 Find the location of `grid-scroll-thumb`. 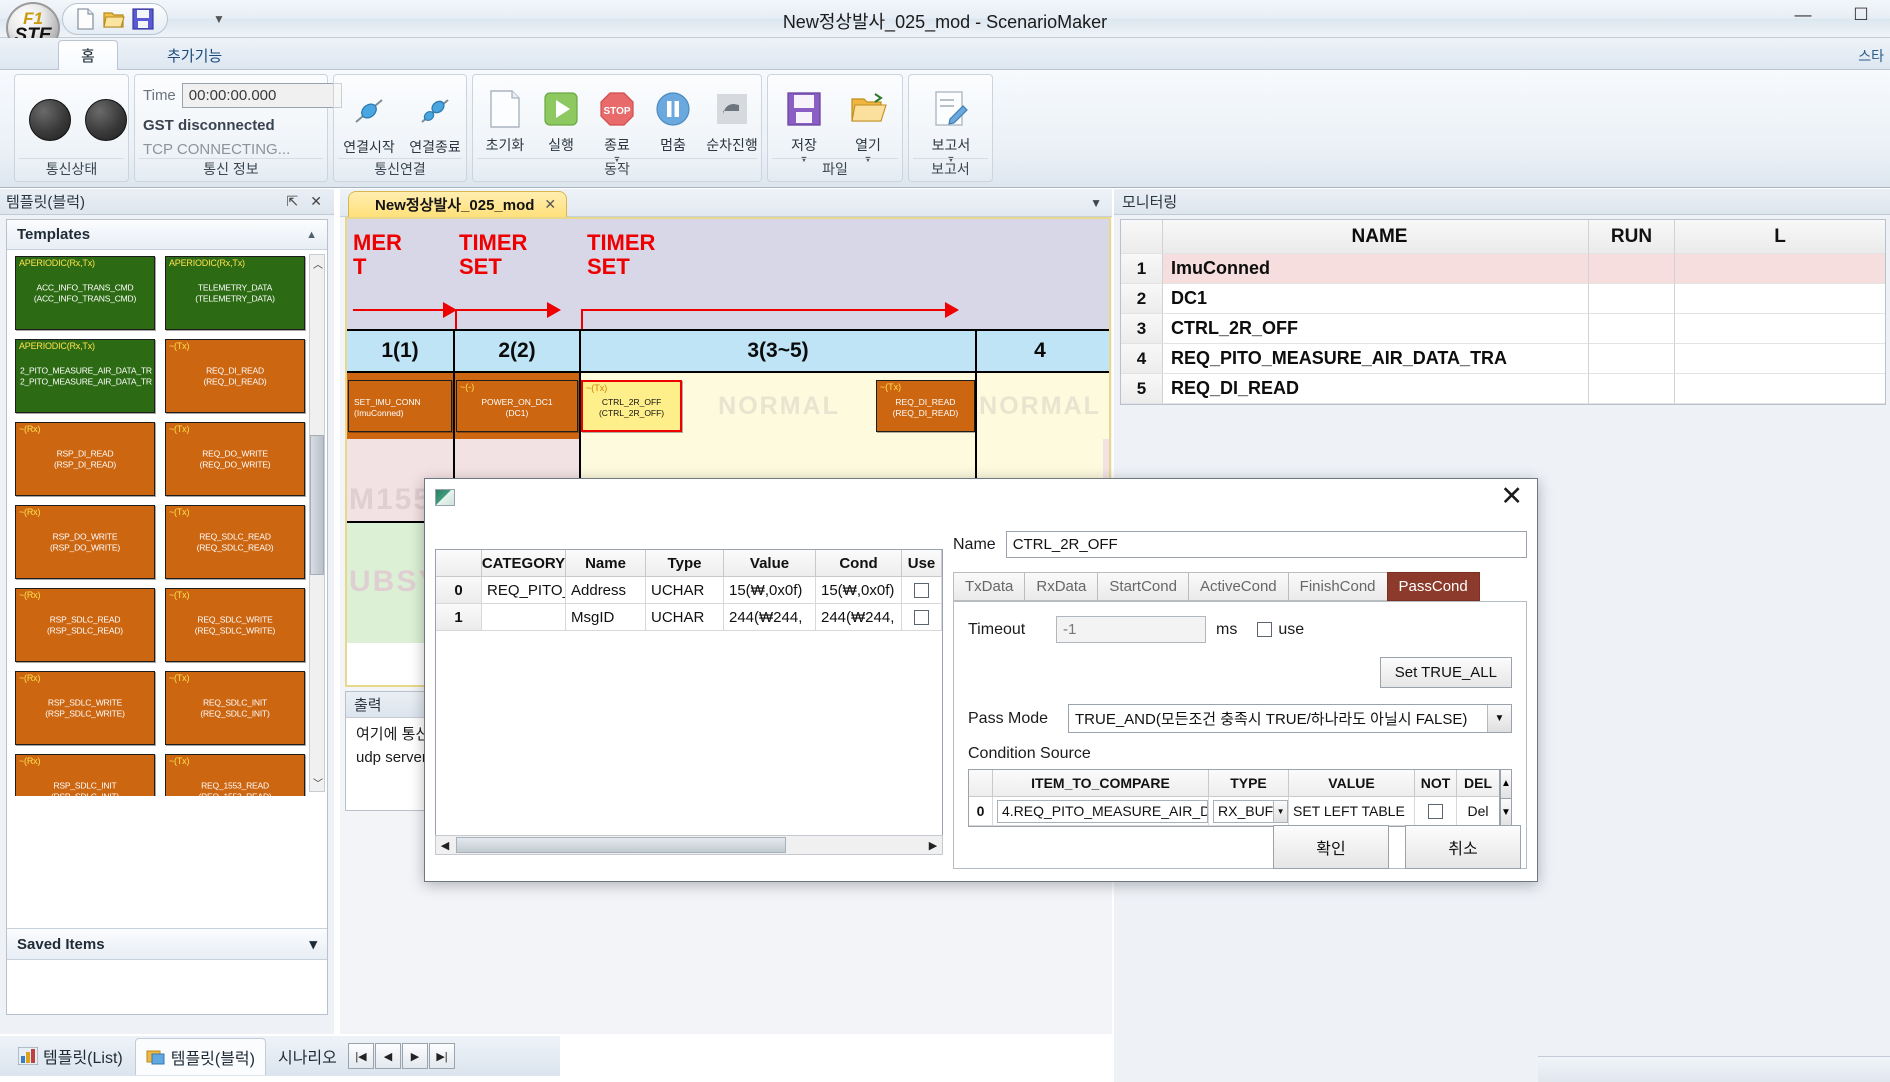

grid-scroll-thumb is located at coordinates (621, 845).